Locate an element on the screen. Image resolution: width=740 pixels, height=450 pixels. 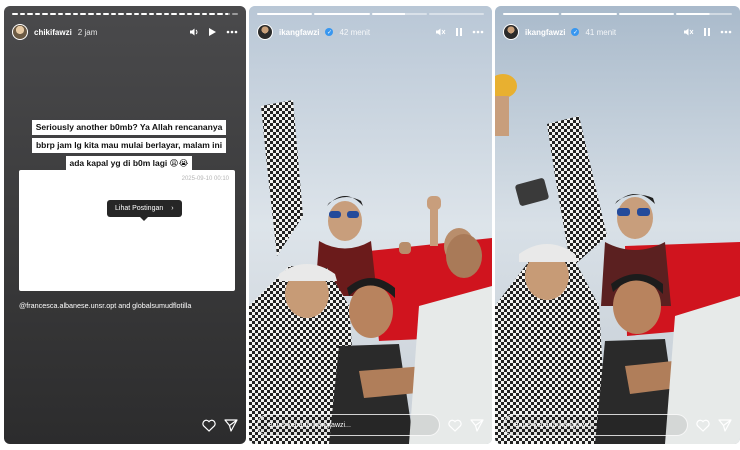
story-header: ikangfawzi ✓ 41 menit is located at coordinates (617, 32).